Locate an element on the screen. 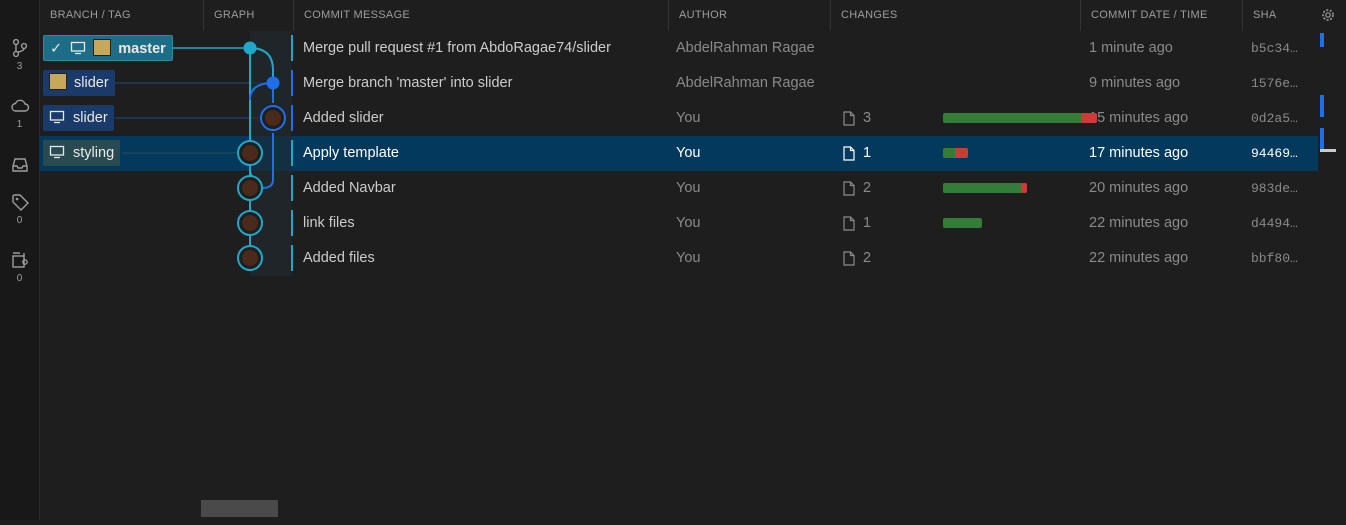 The height and width of the screenshot is (525, 1346). inbox-icon is located at coordinates (19, 165).